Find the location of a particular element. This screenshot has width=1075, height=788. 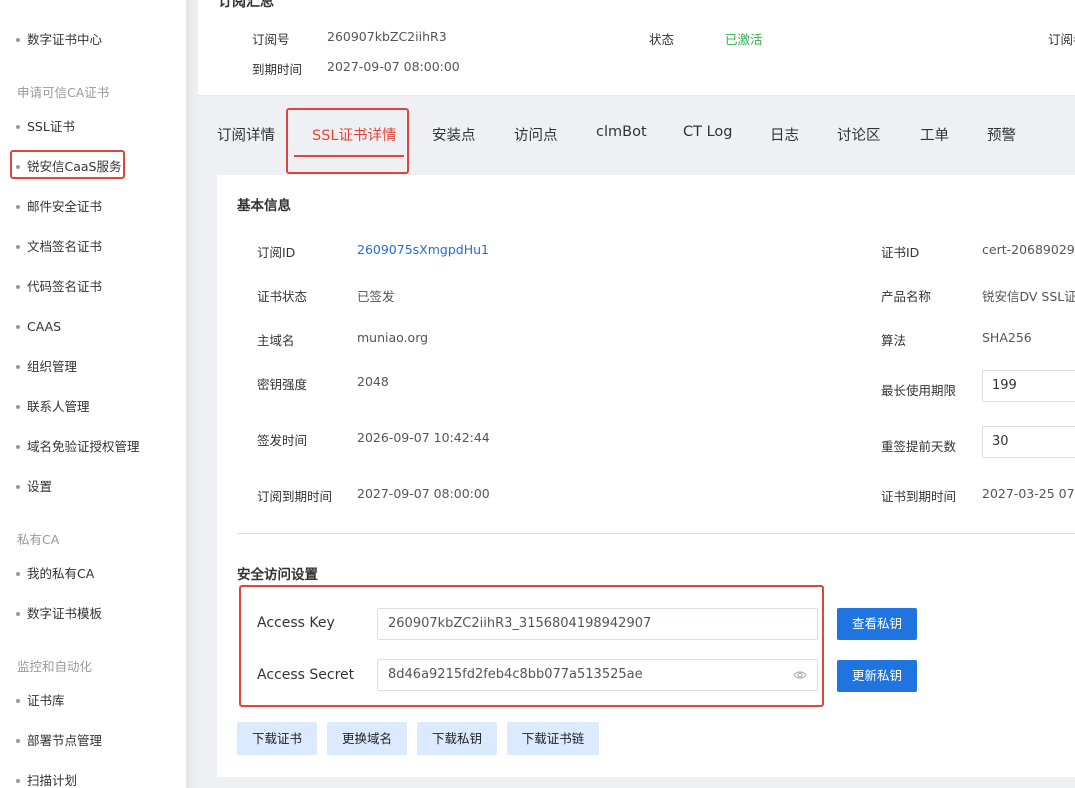

cert-status-label: 证书状态 is located at coordinates (282, 296).